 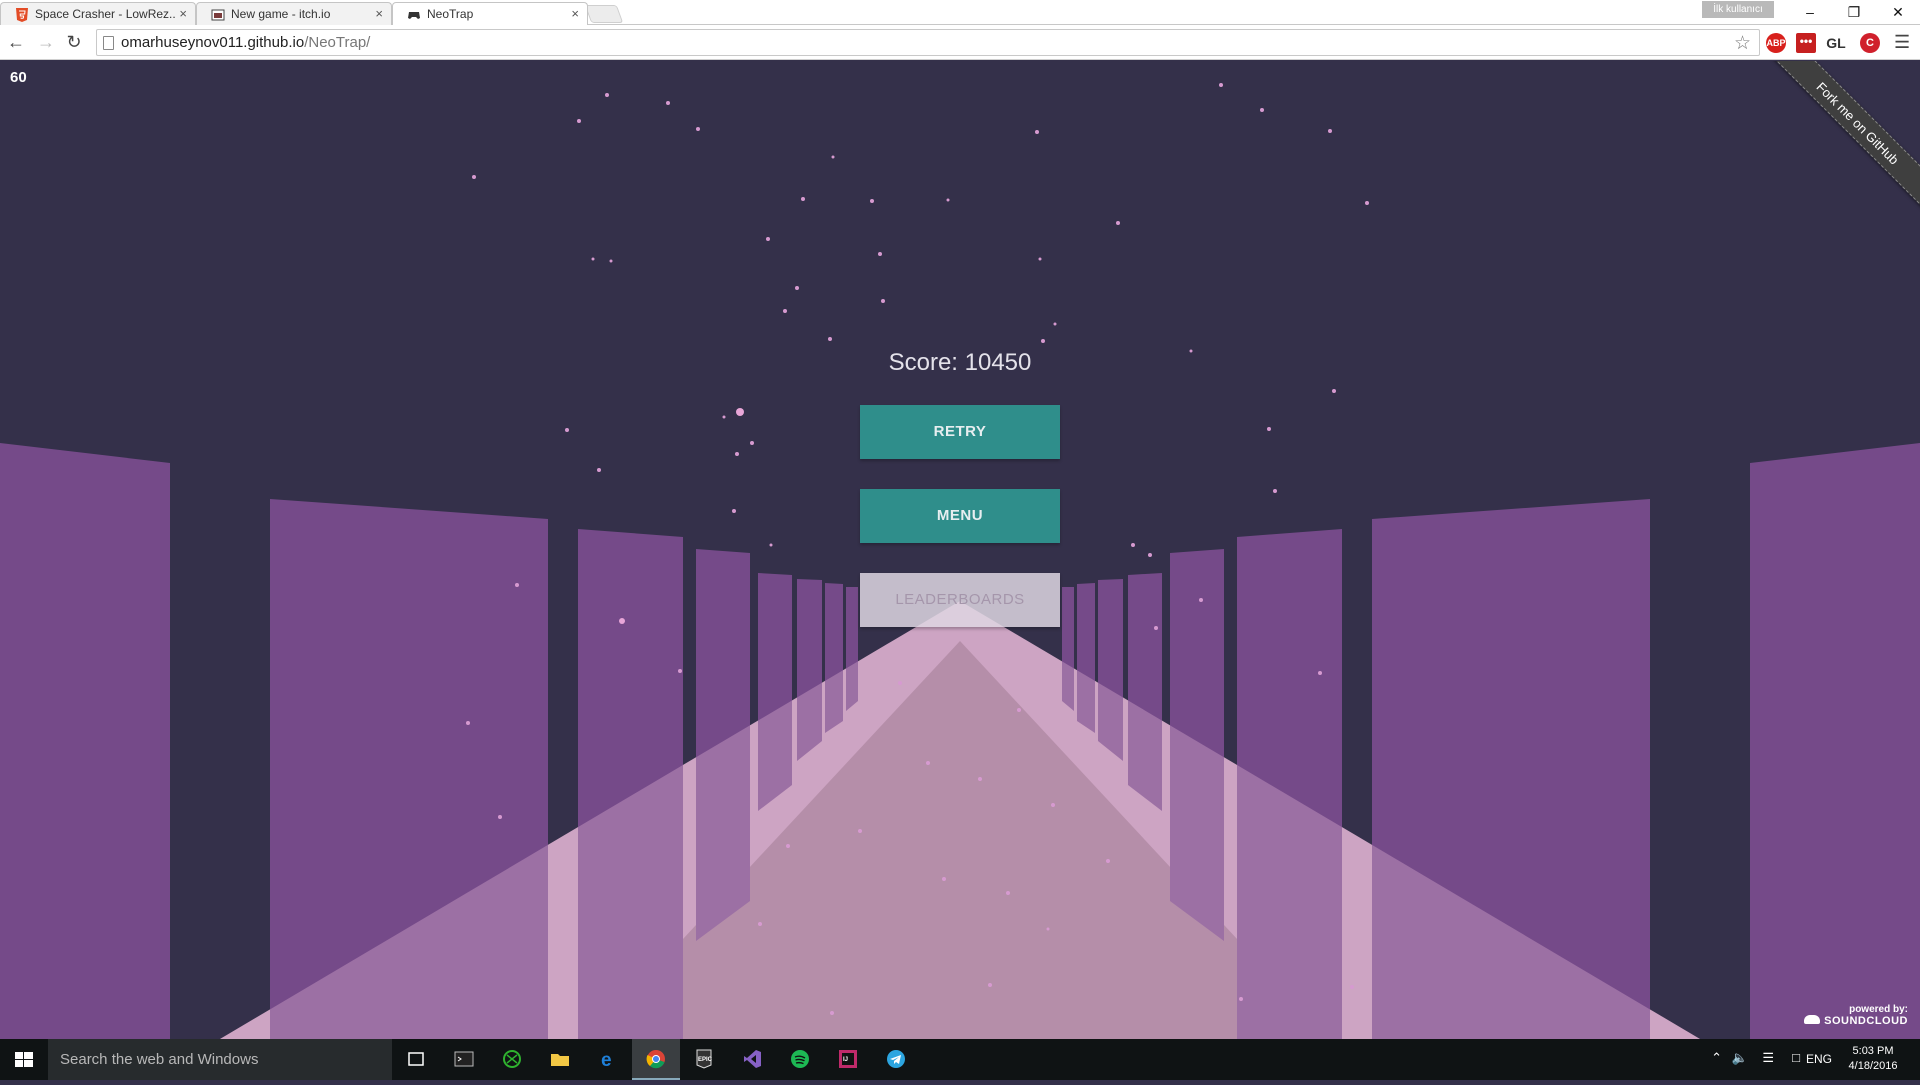 I want to click on visual-studio-icon, so click(x=752, y=1059).